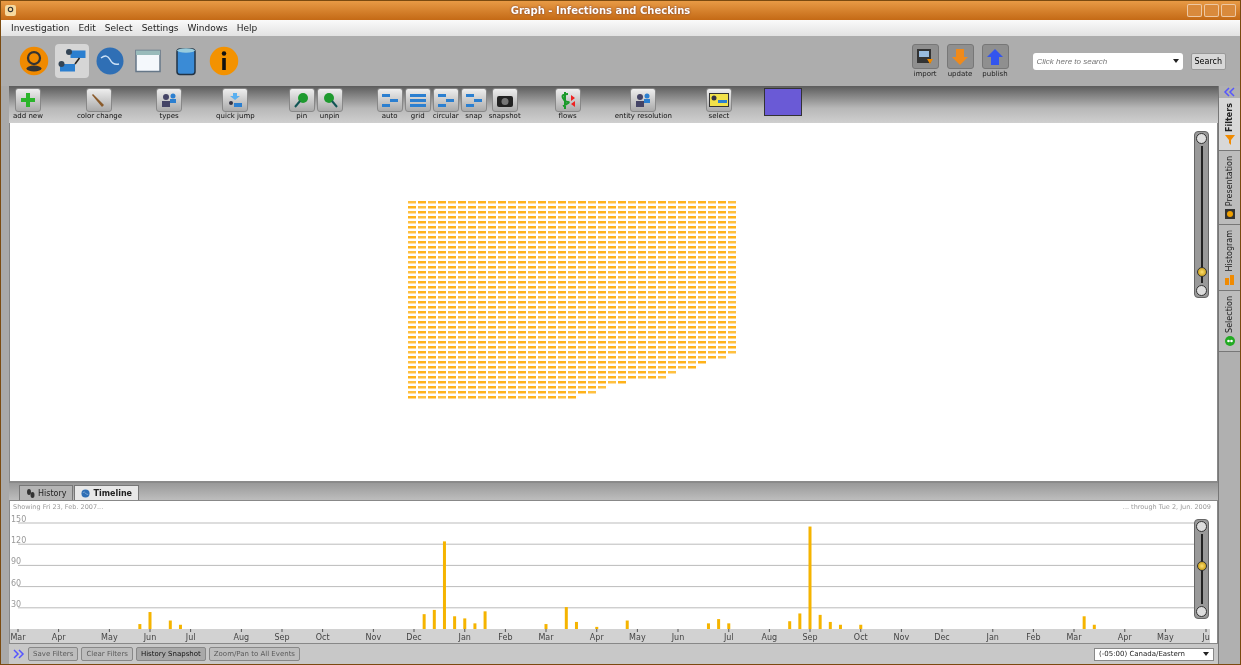  What do you see at coordinates (247, 28) in the screenshot?
I see `menu-item: Help` at bounding box center [247, 28].